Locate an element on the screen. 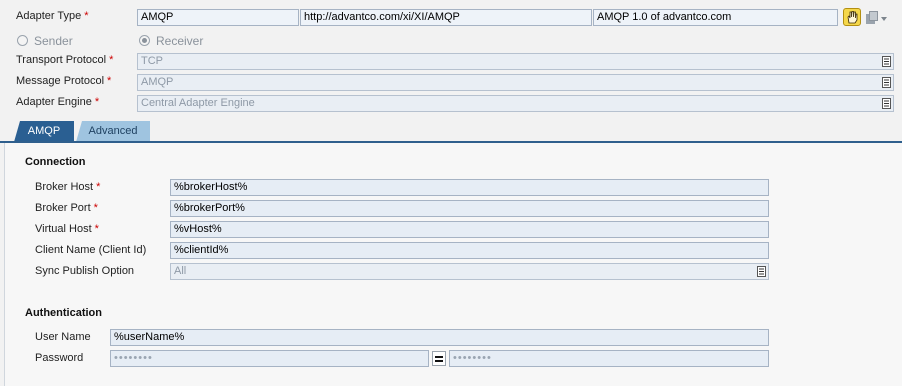 The width and height of the screenshot is (902, 386). broker-host-label: Broker Host * is located at coordinates (67, 187).